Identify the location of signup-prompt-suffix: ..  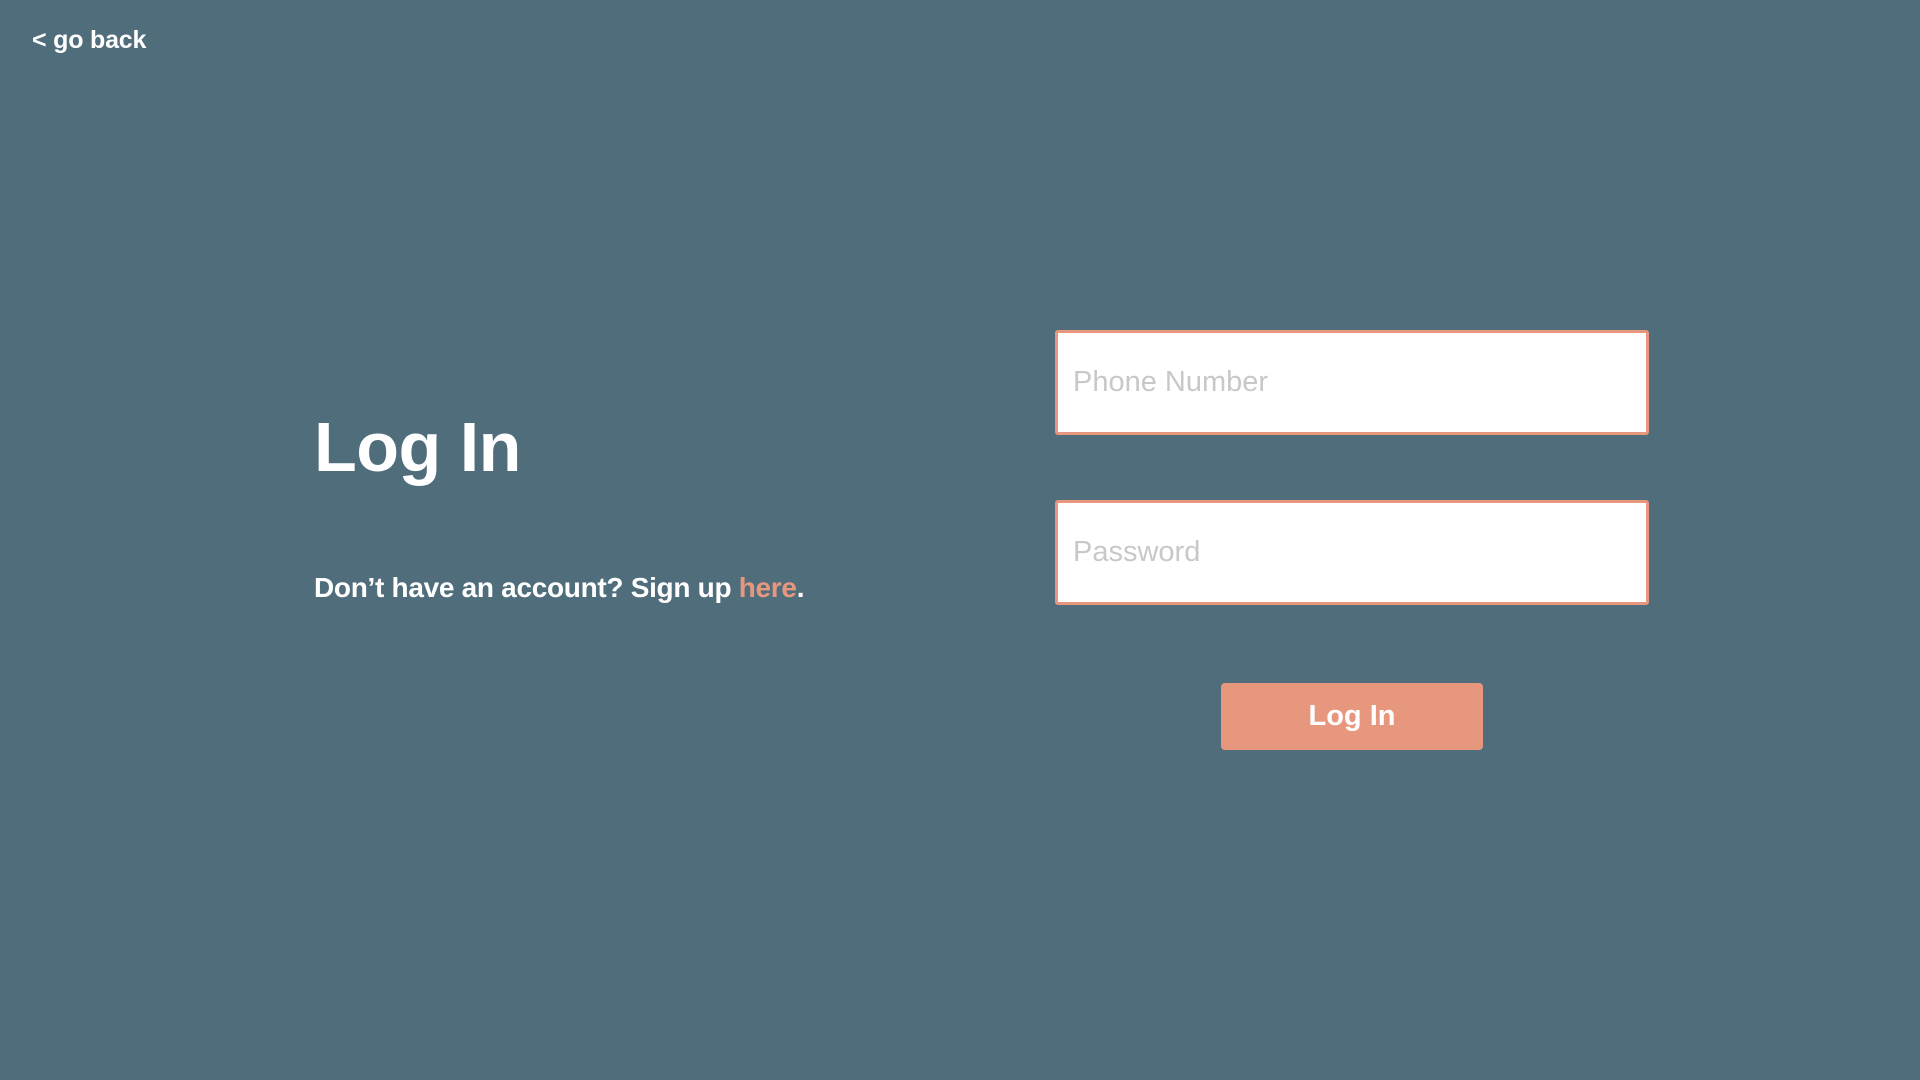
(800, 587).